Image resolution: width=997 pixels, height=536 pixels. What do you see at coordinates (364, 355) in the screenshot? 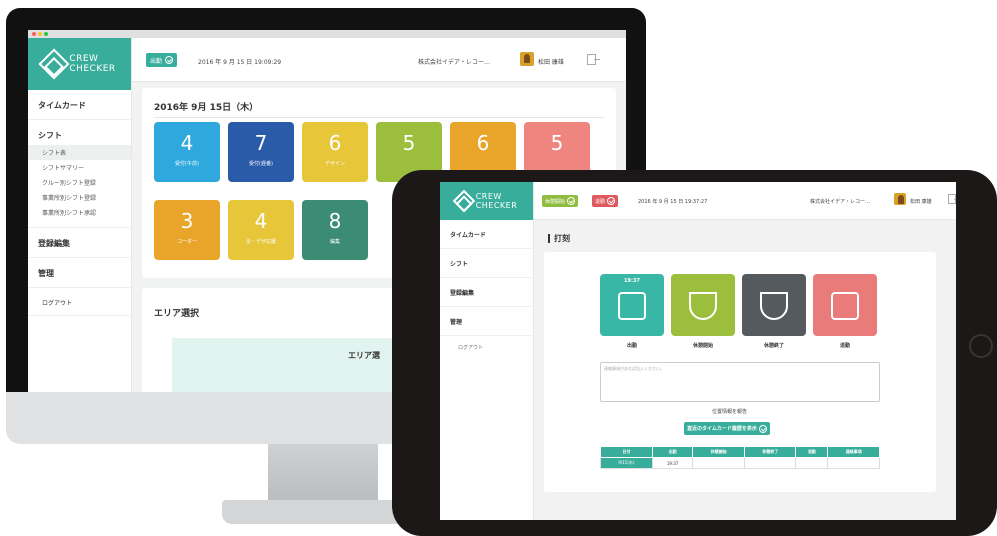
I see `area-label: エリア選` at bounding box center [364, 355].